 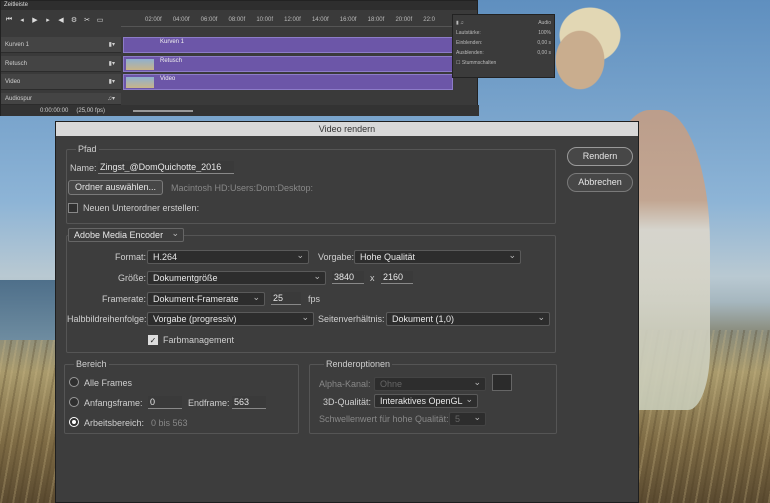 What do you see at coordinates (132, 278) in the screenshot?
I see `size-label: Größe:` at bounding box center [132, 278].